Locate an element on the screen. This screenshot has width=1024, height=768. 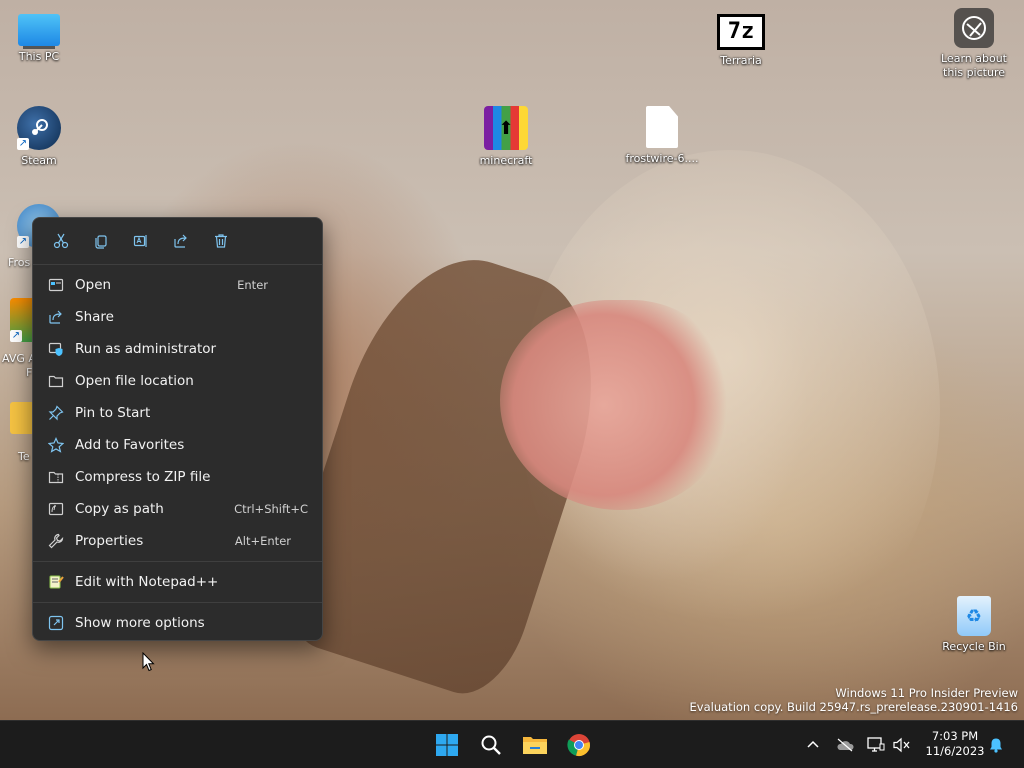
7zip-icon: 7z is located at coordinates (741, 32).